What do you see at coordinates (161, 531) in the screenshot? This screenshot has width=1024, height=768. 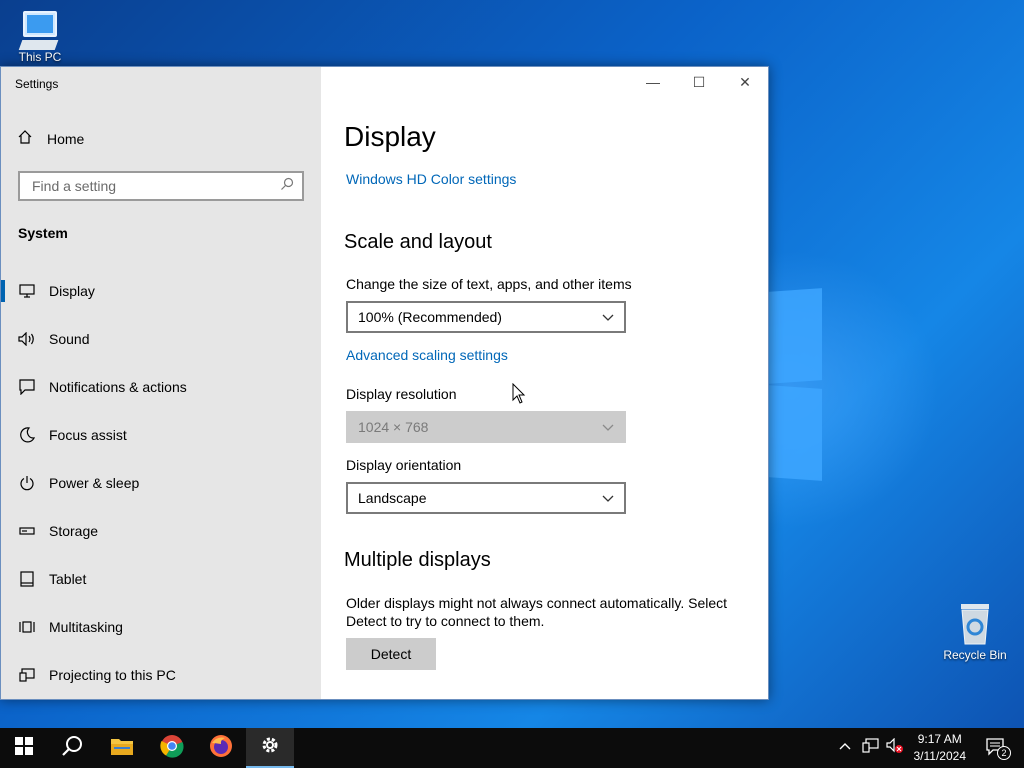 I see `sidebar-item-storage: Storage` at bounding box center [161, 531].